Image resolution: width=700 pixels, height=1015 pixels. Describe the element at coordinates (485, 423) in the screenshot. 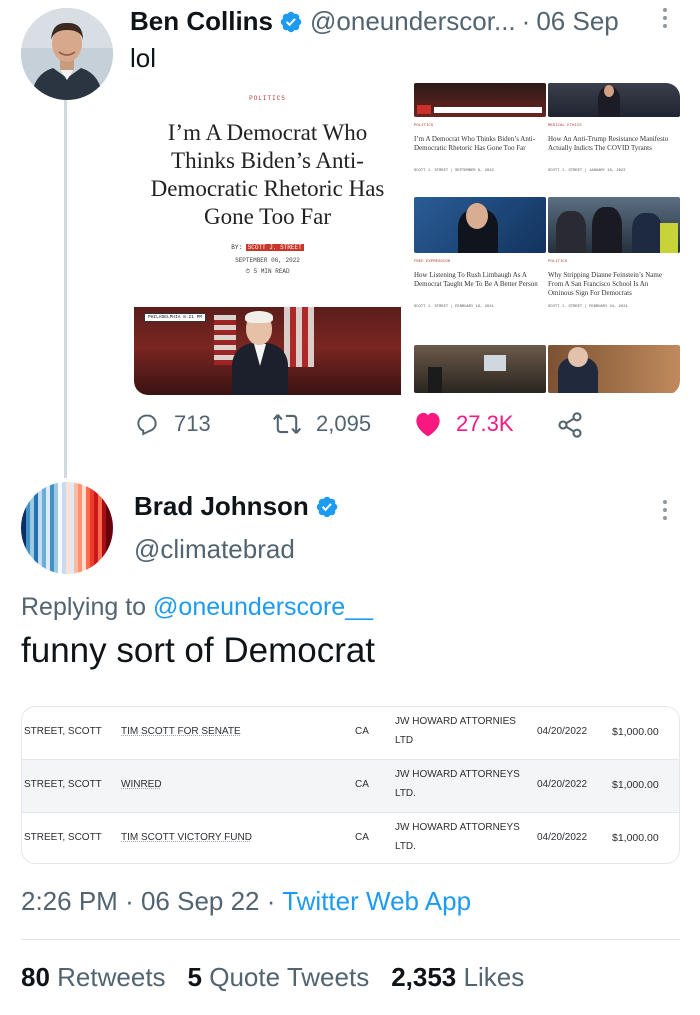

I see `like-count: 27.3K` at that location.